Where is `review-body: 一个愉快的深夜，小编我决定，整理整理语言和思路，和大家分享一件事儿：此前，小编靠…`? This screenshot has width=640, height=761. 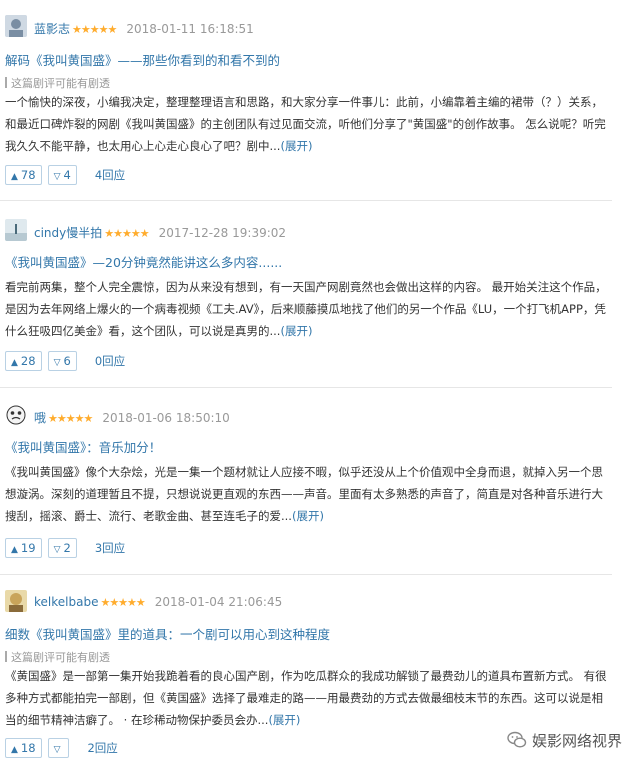 review-body: 一个愉快的深夜，小编我决定，整理整理语言和思路，和大家分享一件事儿：此前，小编靠… is located at coordinates (306, 124).